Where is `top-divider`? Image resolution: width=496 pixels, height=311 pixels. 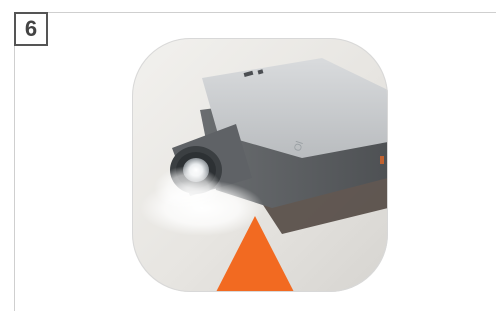
top-divider is located at coordinates (255, 12).